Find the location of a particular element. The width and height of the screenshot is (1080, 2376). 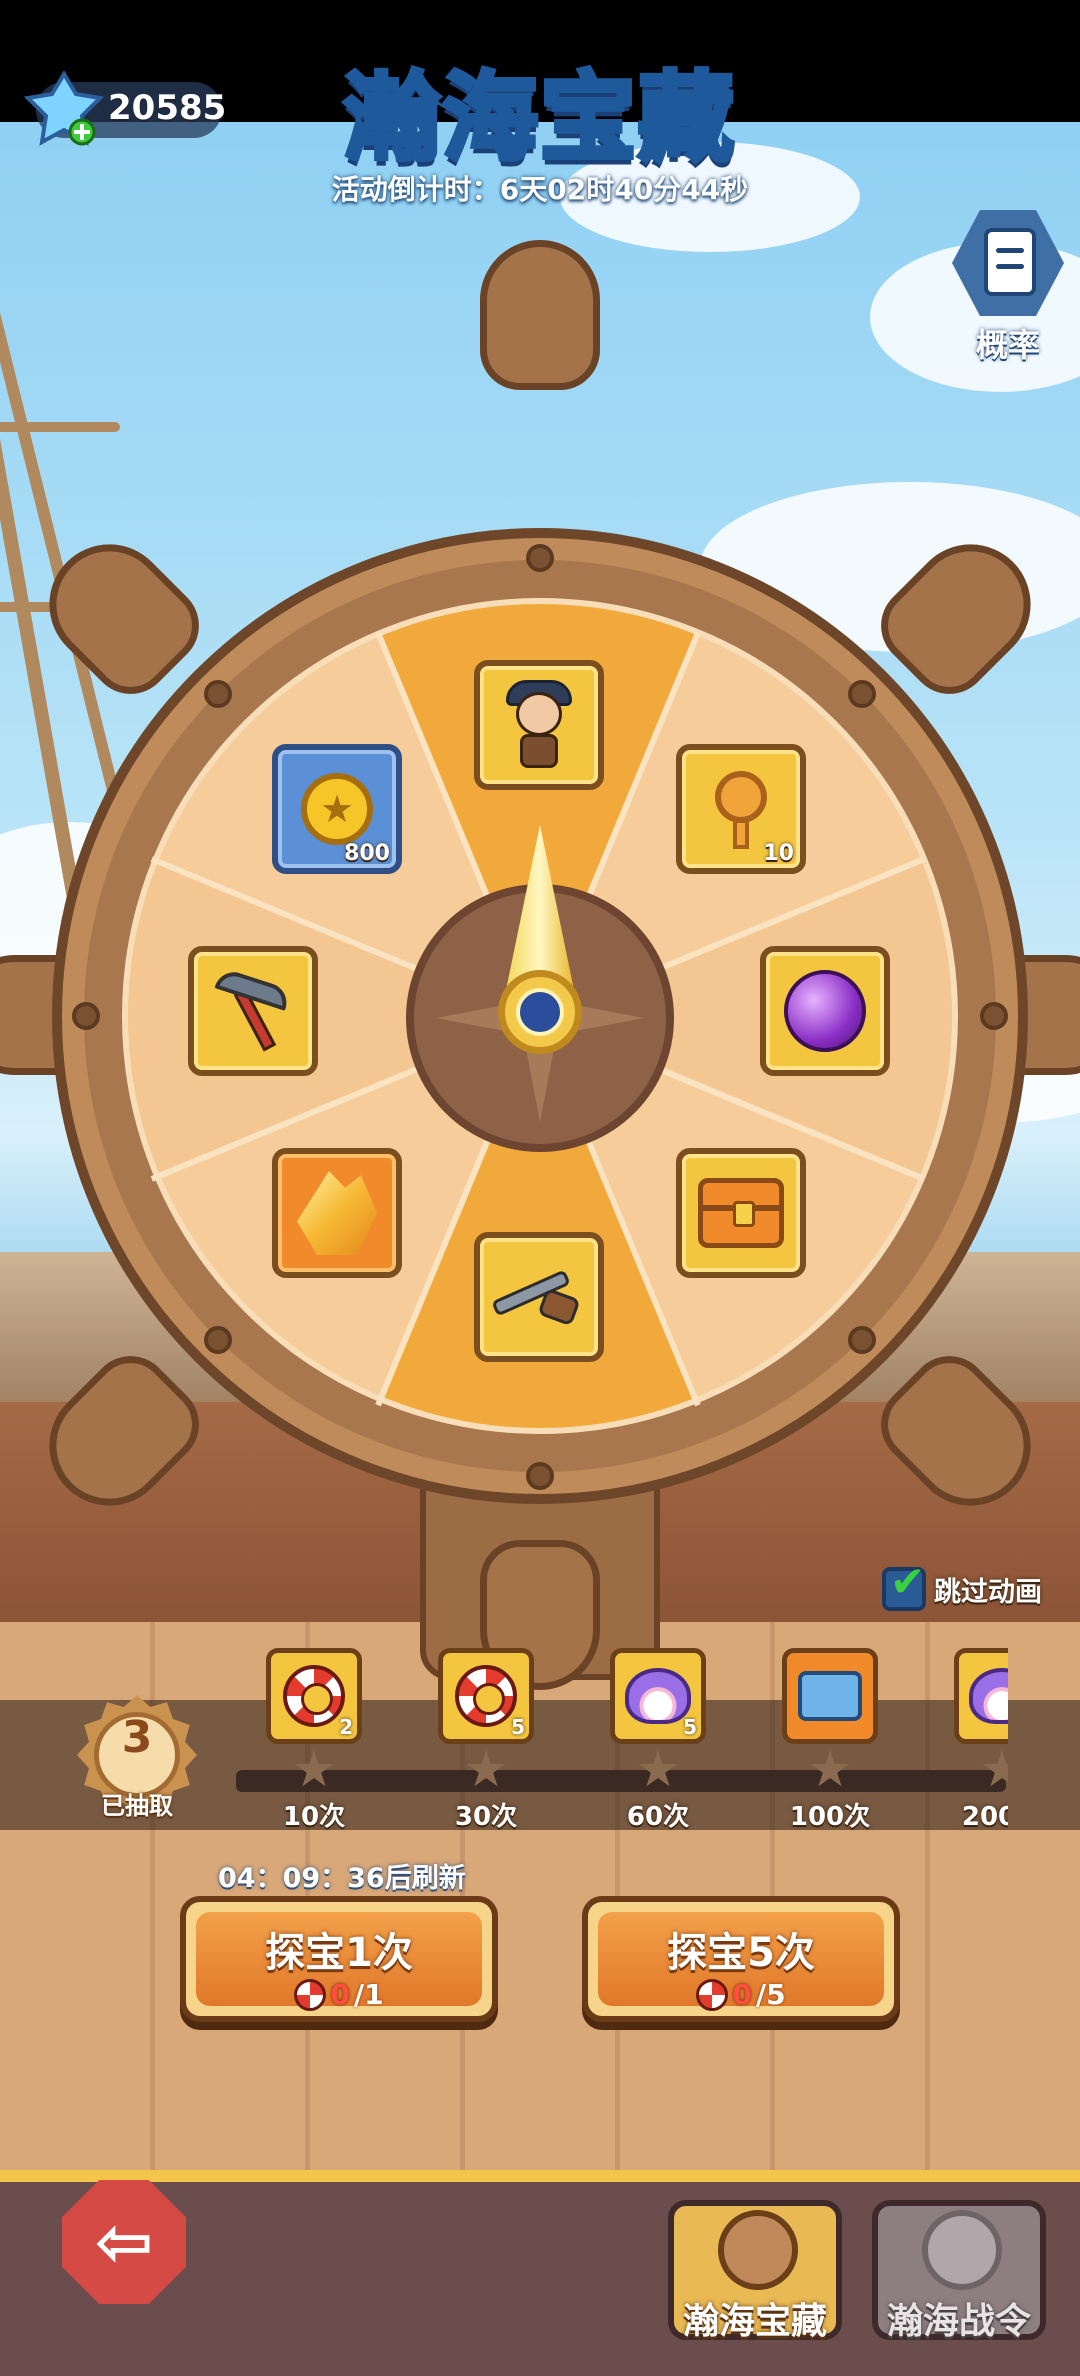

wheel-handle-bottom-left is located at coordinates (120, 1435).